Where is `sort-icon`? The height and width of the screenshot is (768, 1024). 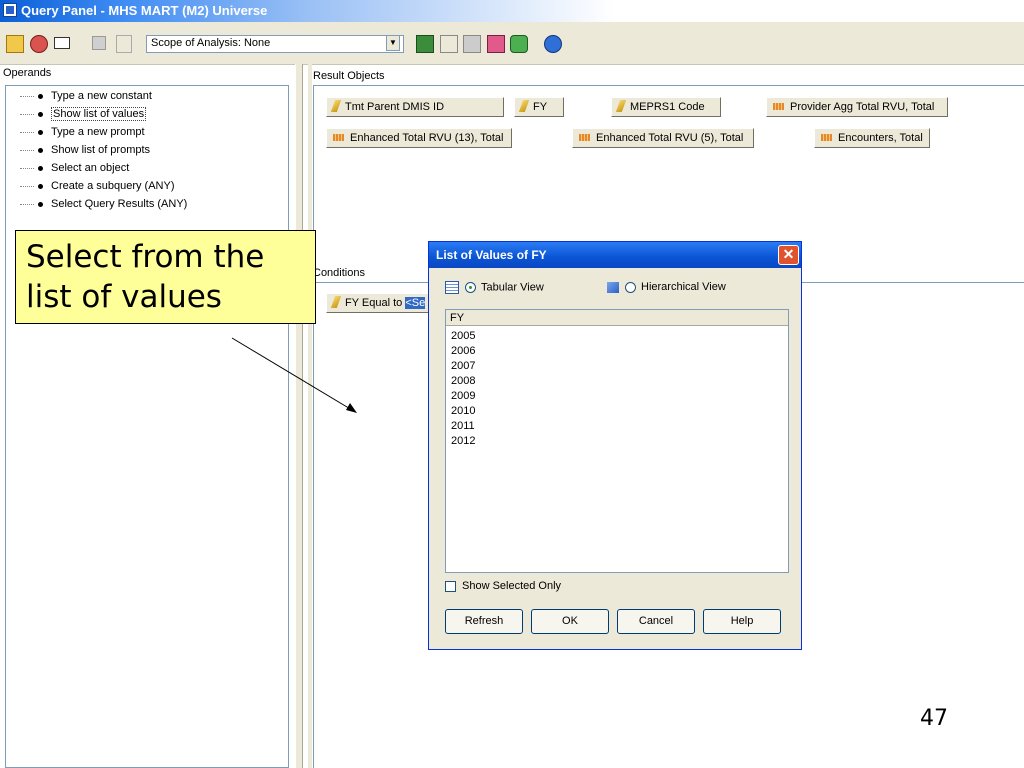
sort-icon is located at coordinates (124, 44).